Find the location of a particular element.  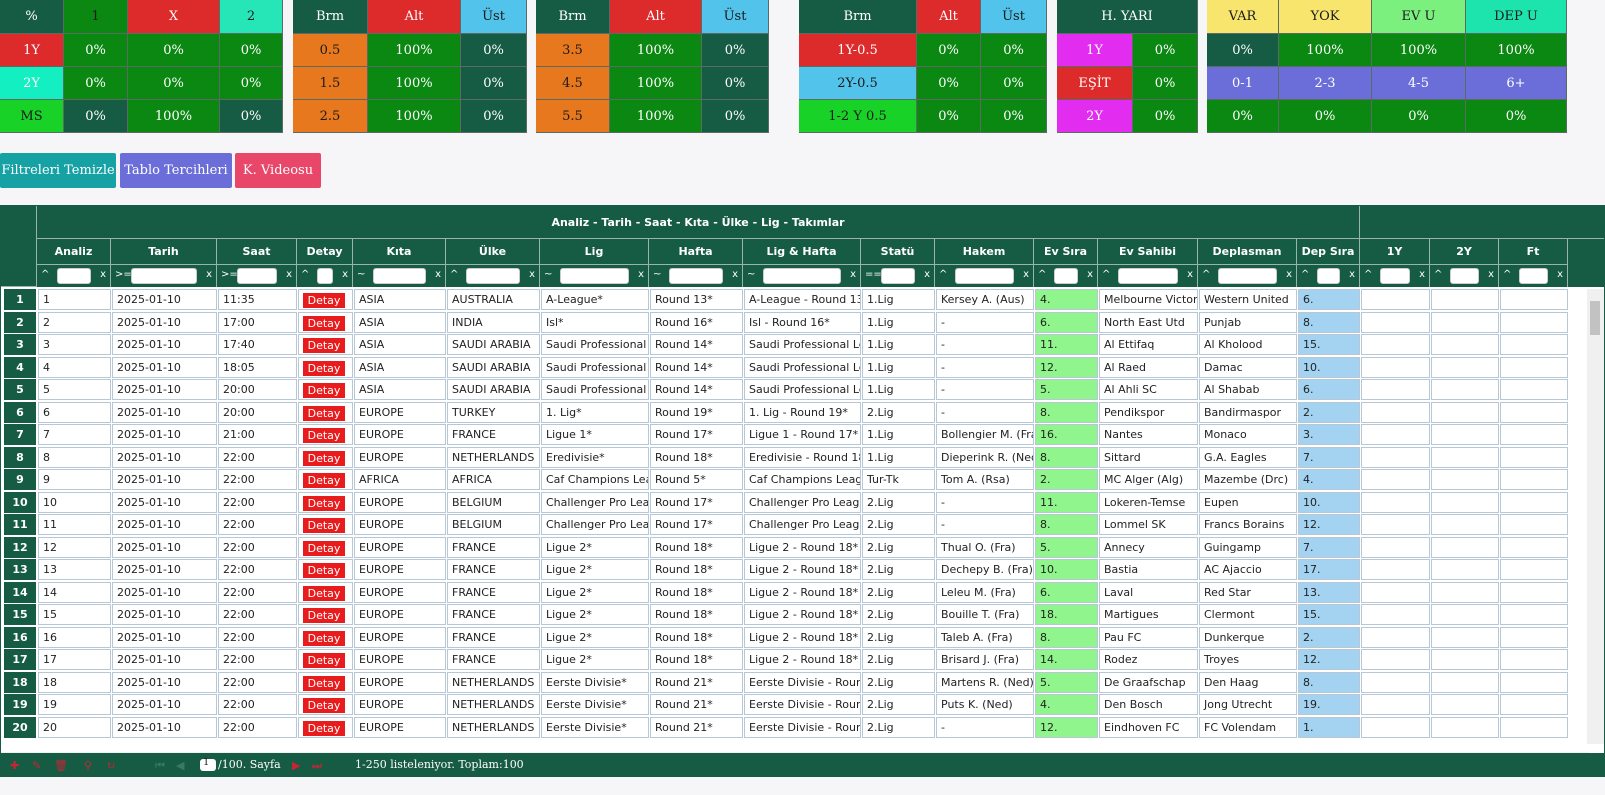

column-header: Analiz is located at coordinates (74, 251).